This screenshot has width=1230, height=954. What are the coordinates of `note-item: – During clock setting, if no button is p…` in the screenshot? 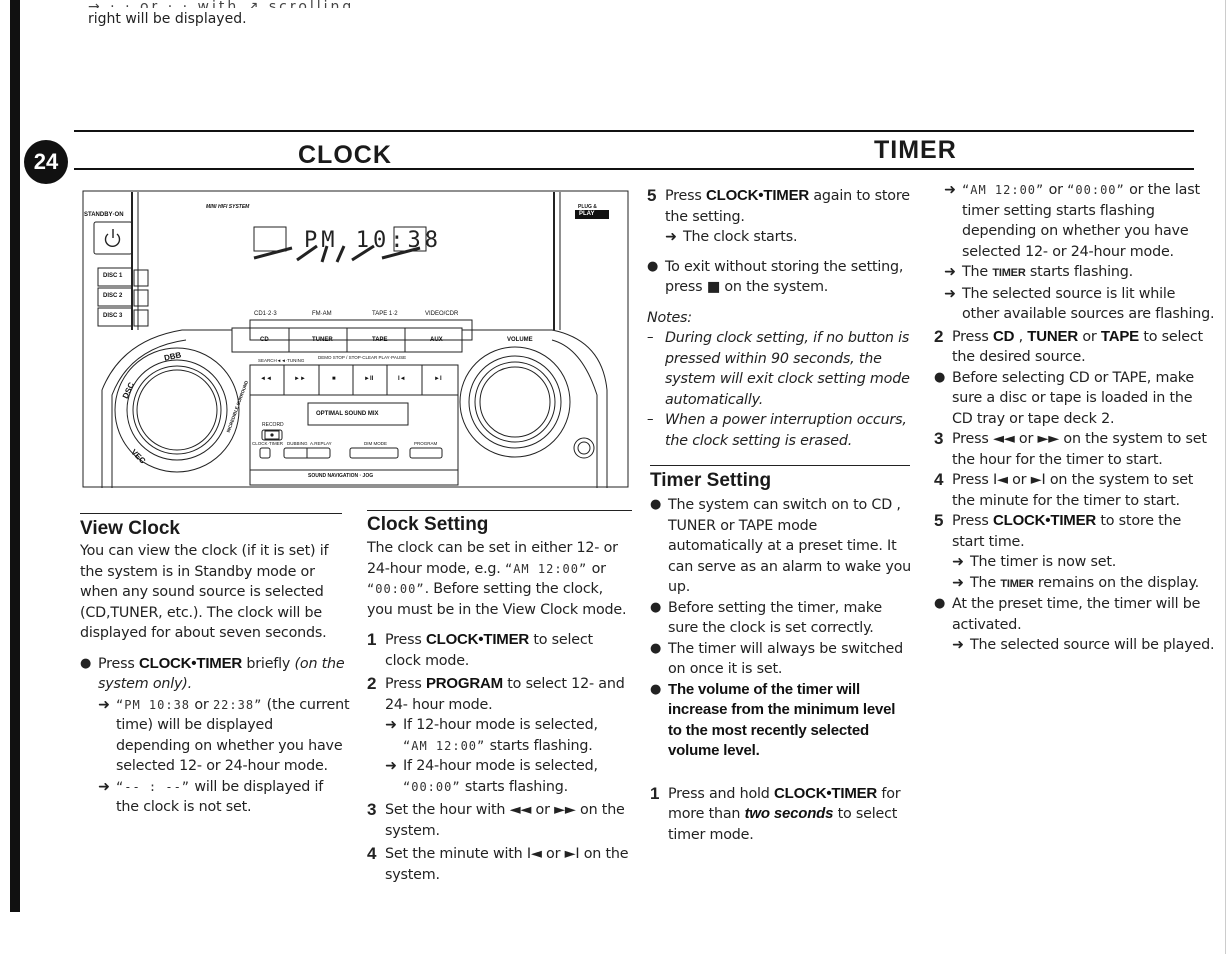 It's located at (778, 369).